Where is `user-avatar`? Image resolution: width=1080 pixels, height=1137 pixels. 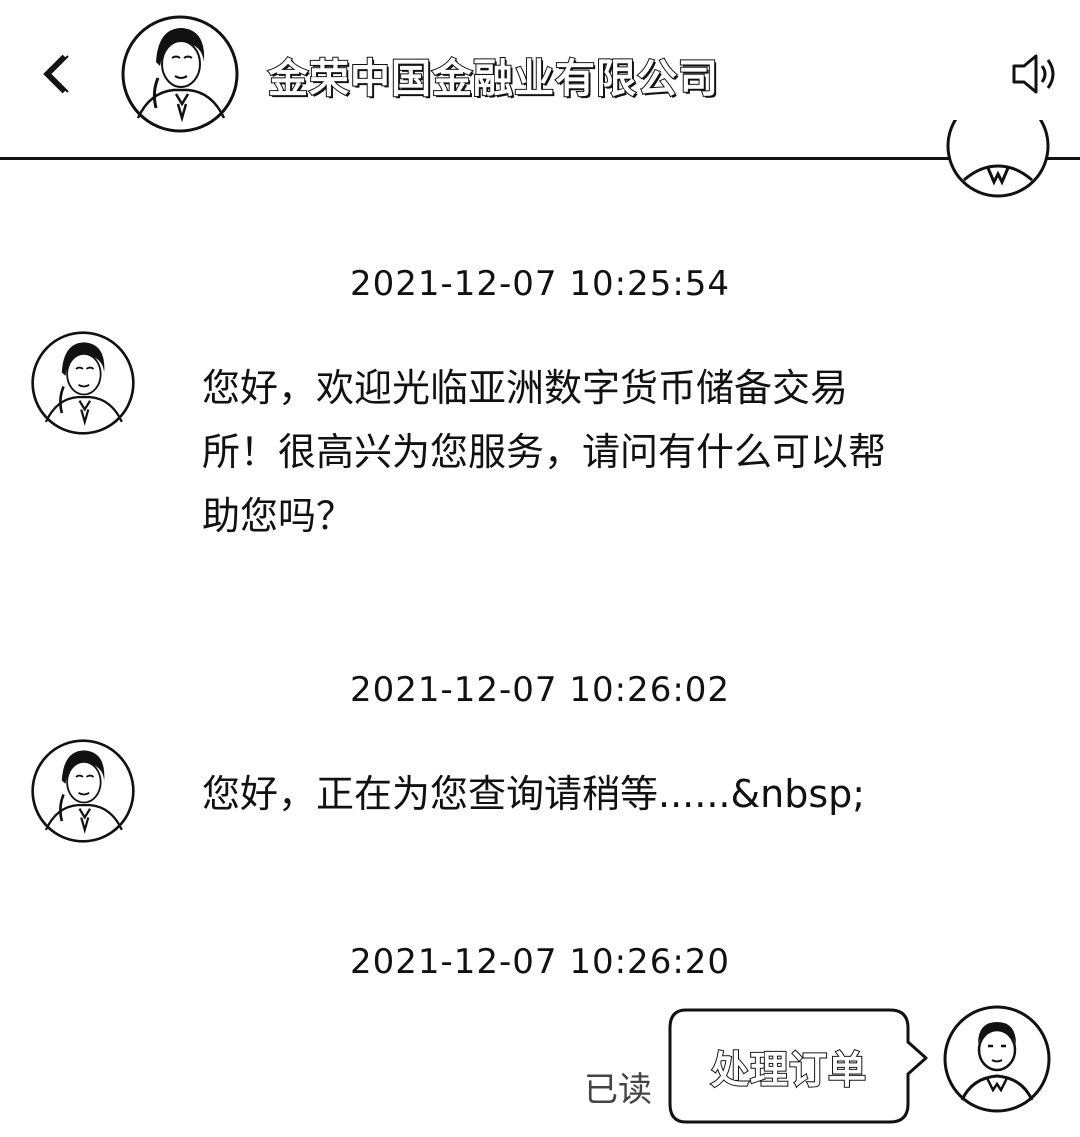 user-avatar is located at coordinates (997, 1059).